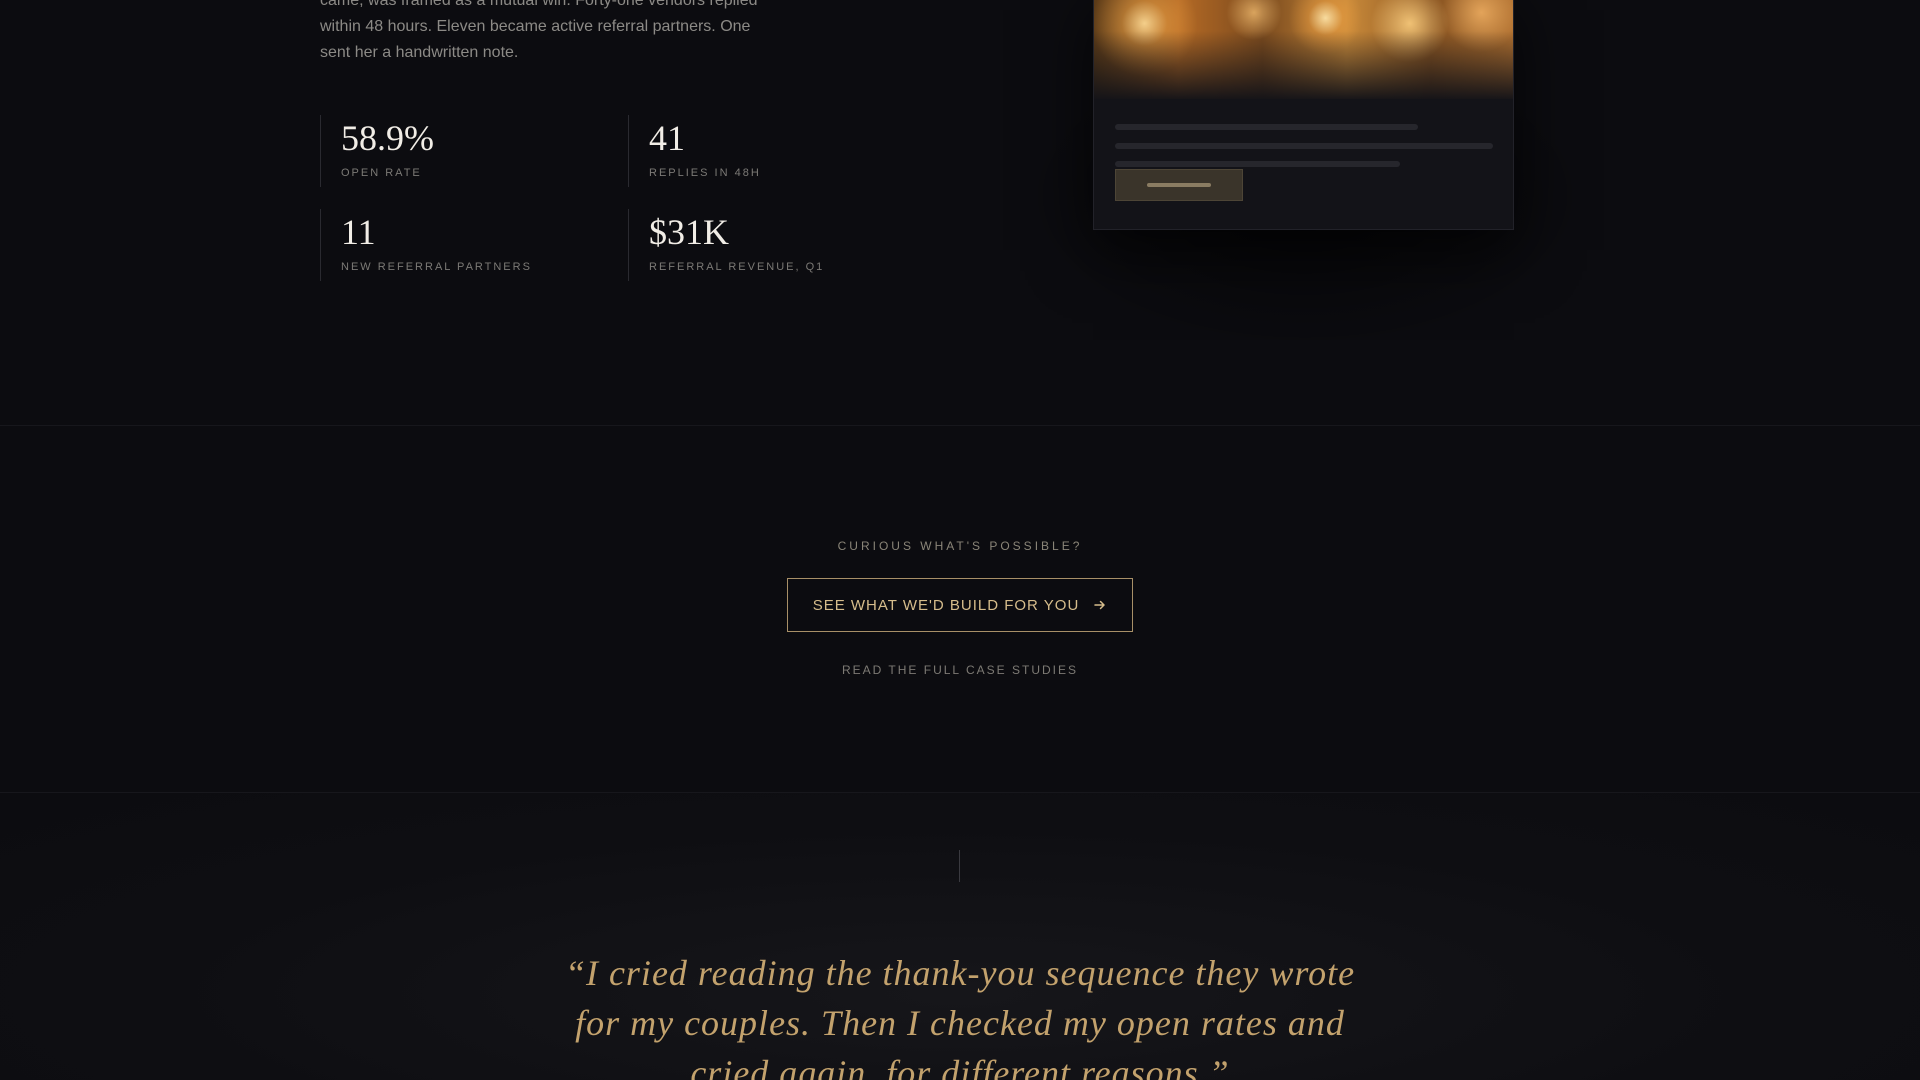 The height and width of the screenshot is (1080, 1920). Describe the element at coordinates (1100, 605) in the screenshot. I see `arrow-right-icon` at that location.